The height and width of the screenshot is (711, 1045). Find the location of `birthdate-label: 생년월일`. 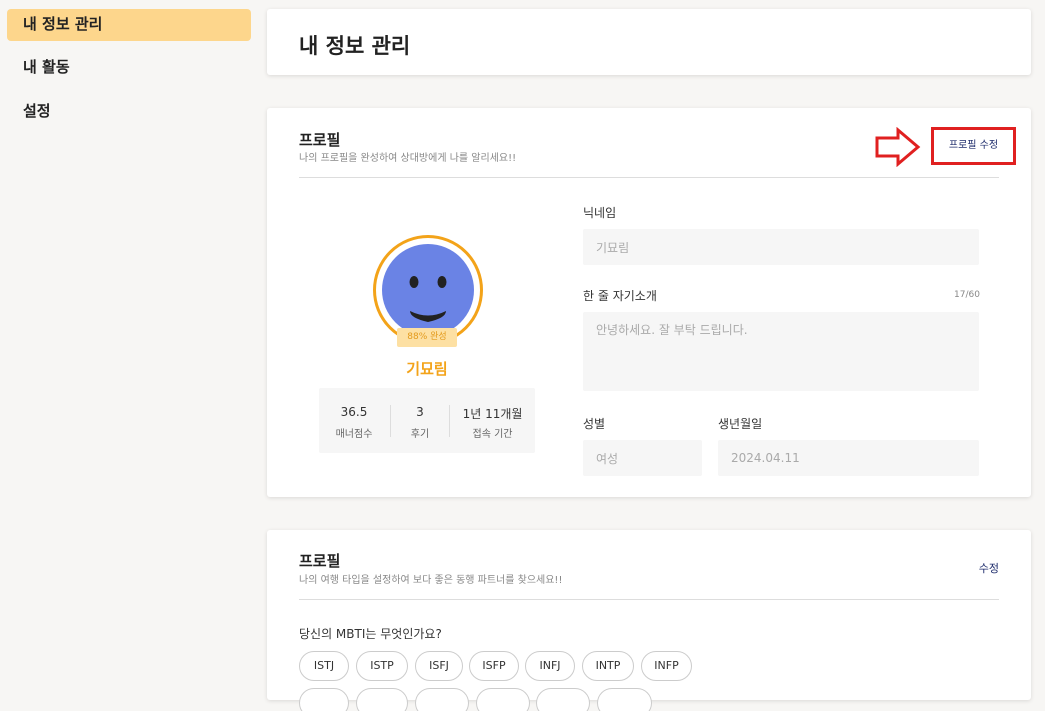

birthdate-label: 생년월일 is located at coordinates (740, 424).